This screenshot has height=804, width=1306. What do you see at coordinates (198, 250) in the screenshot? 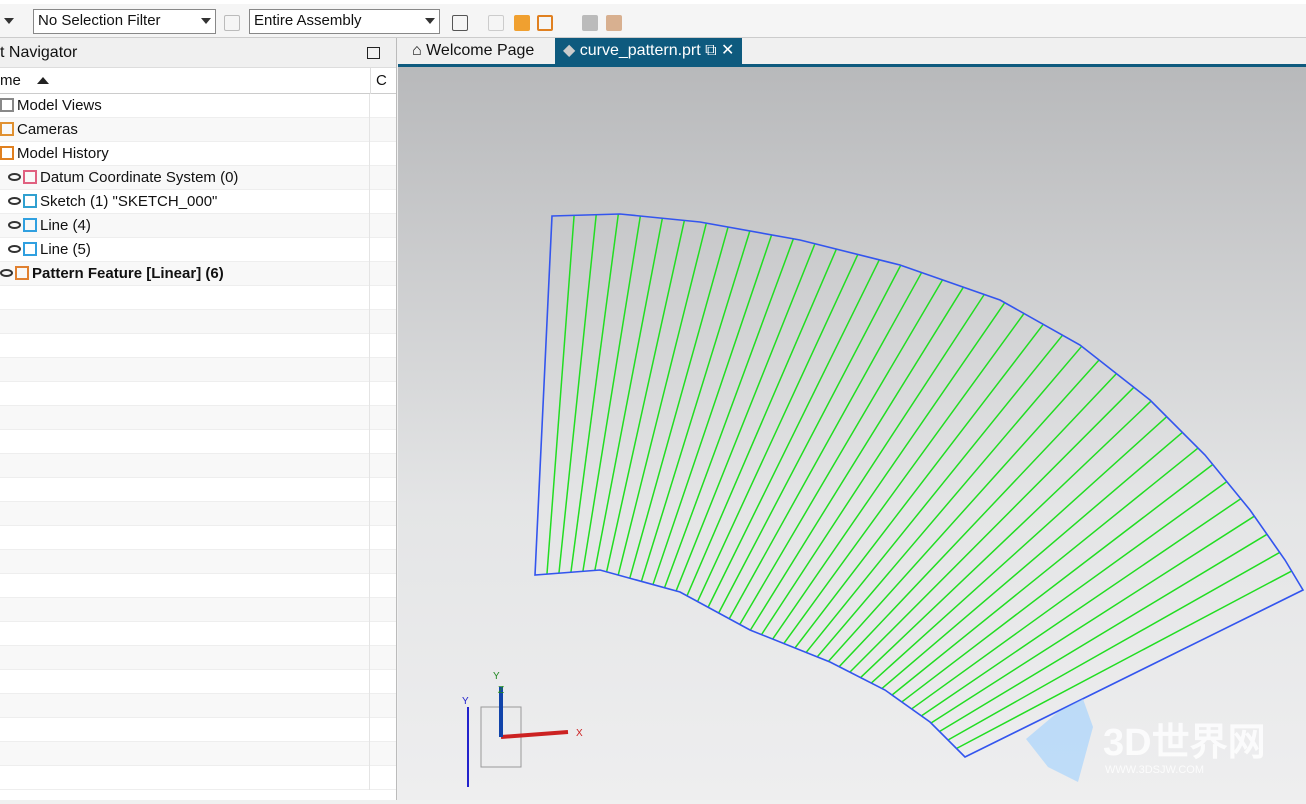
I see `tree-item: Line (5)` at bounding box center [198, 250].